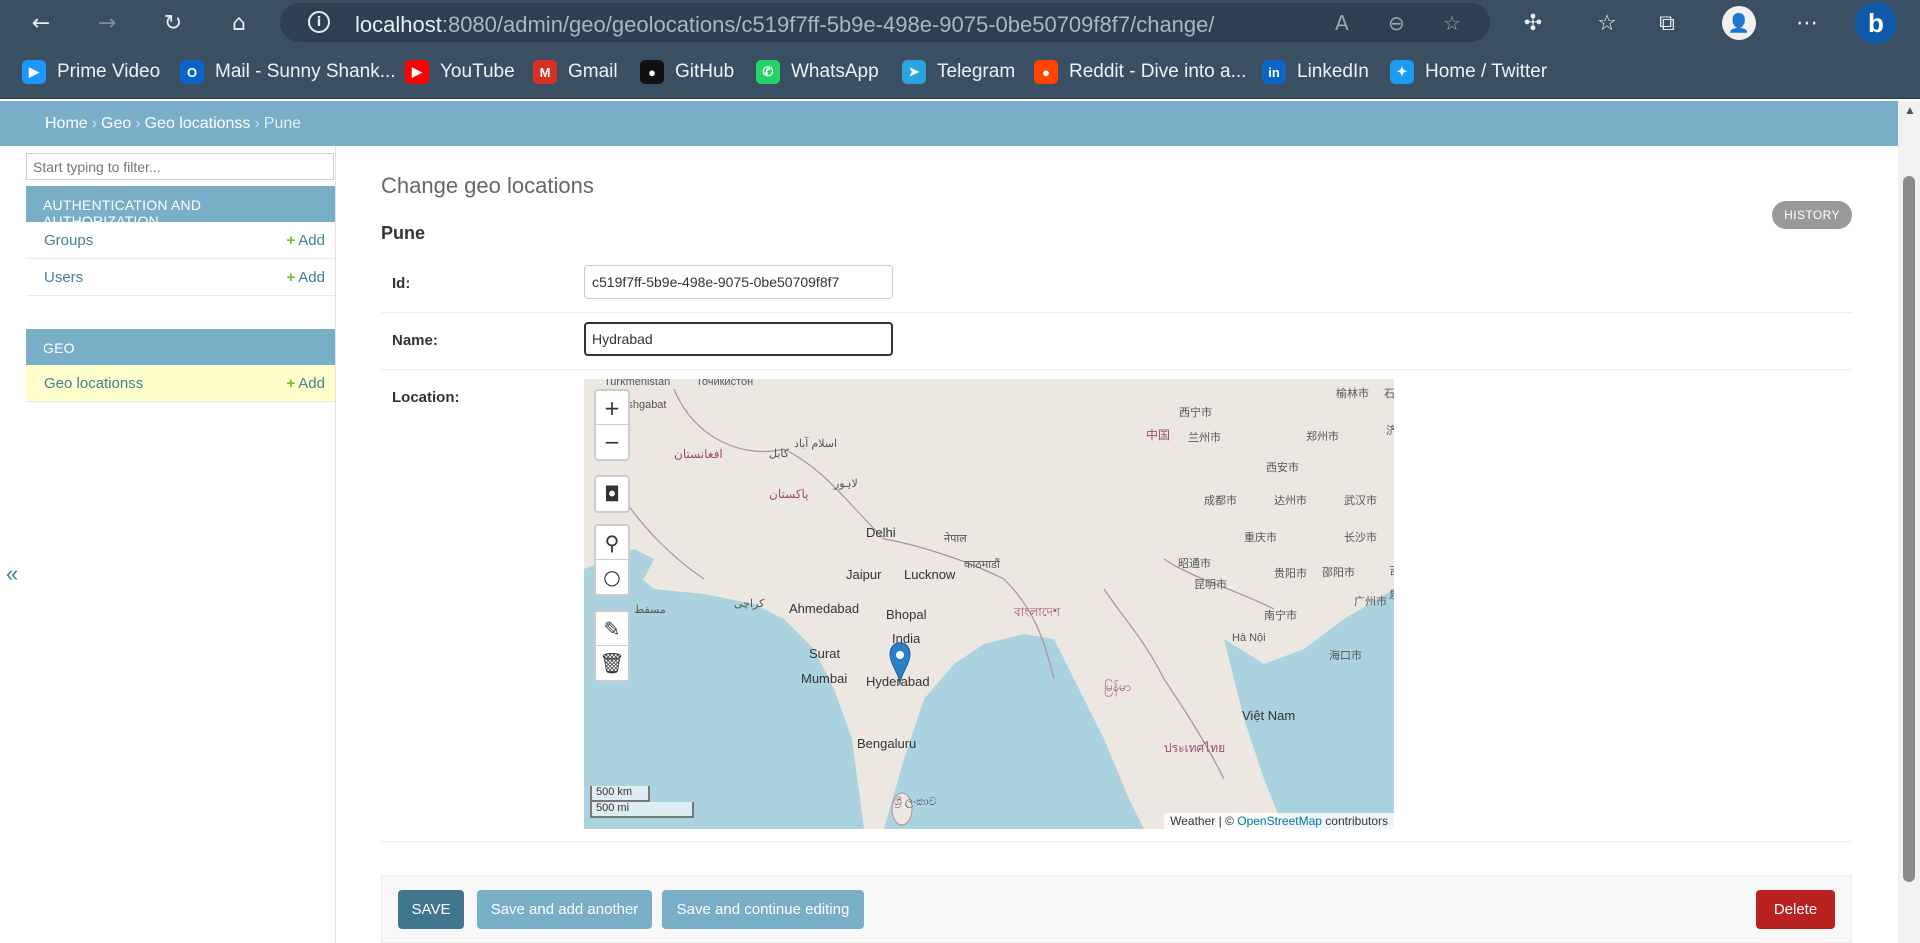 The height and width of the screenshot is (943, 1920). I want to click on sidebar-item-geo-locations: Geo locationss + Add, so click(180, 383).